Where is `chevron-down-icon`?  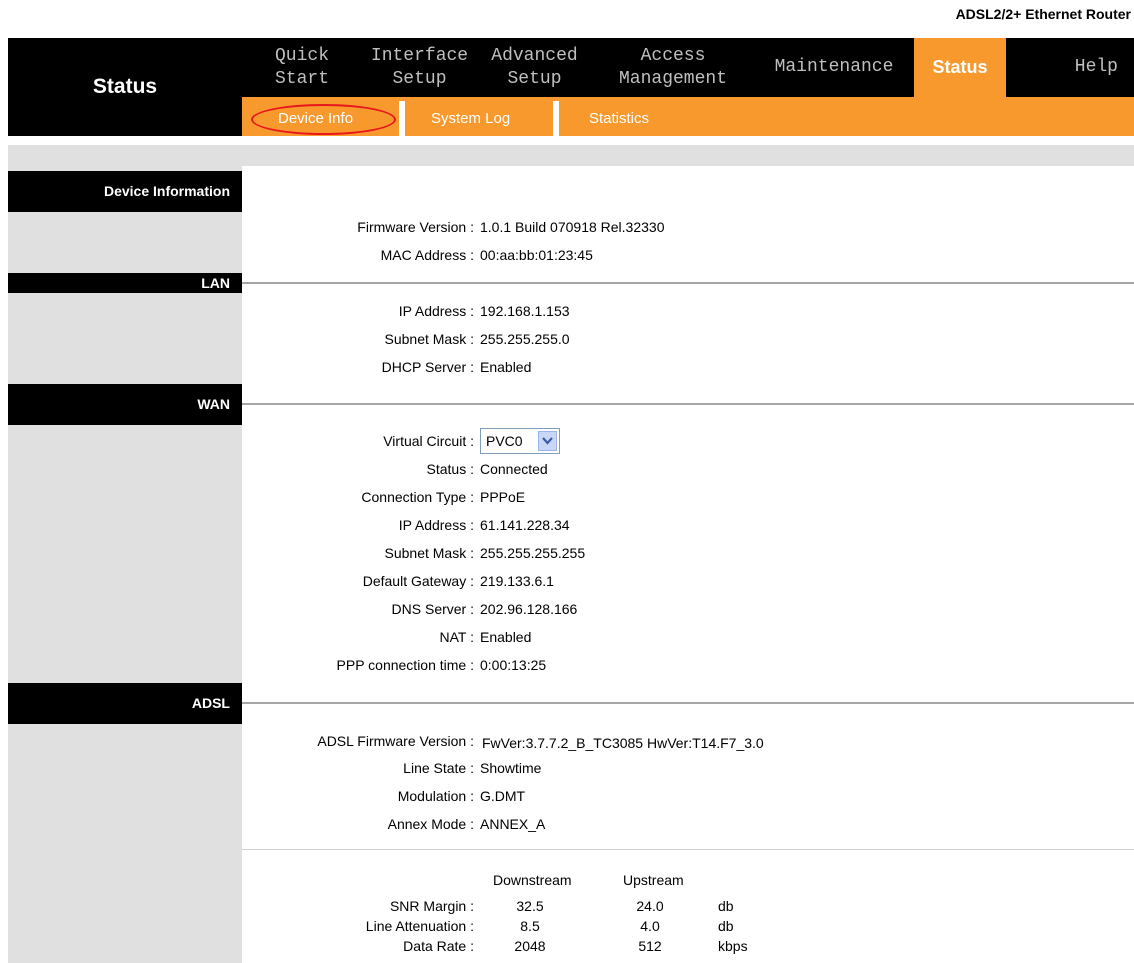 chevron-down-icon is located at coordinates (547, 441).